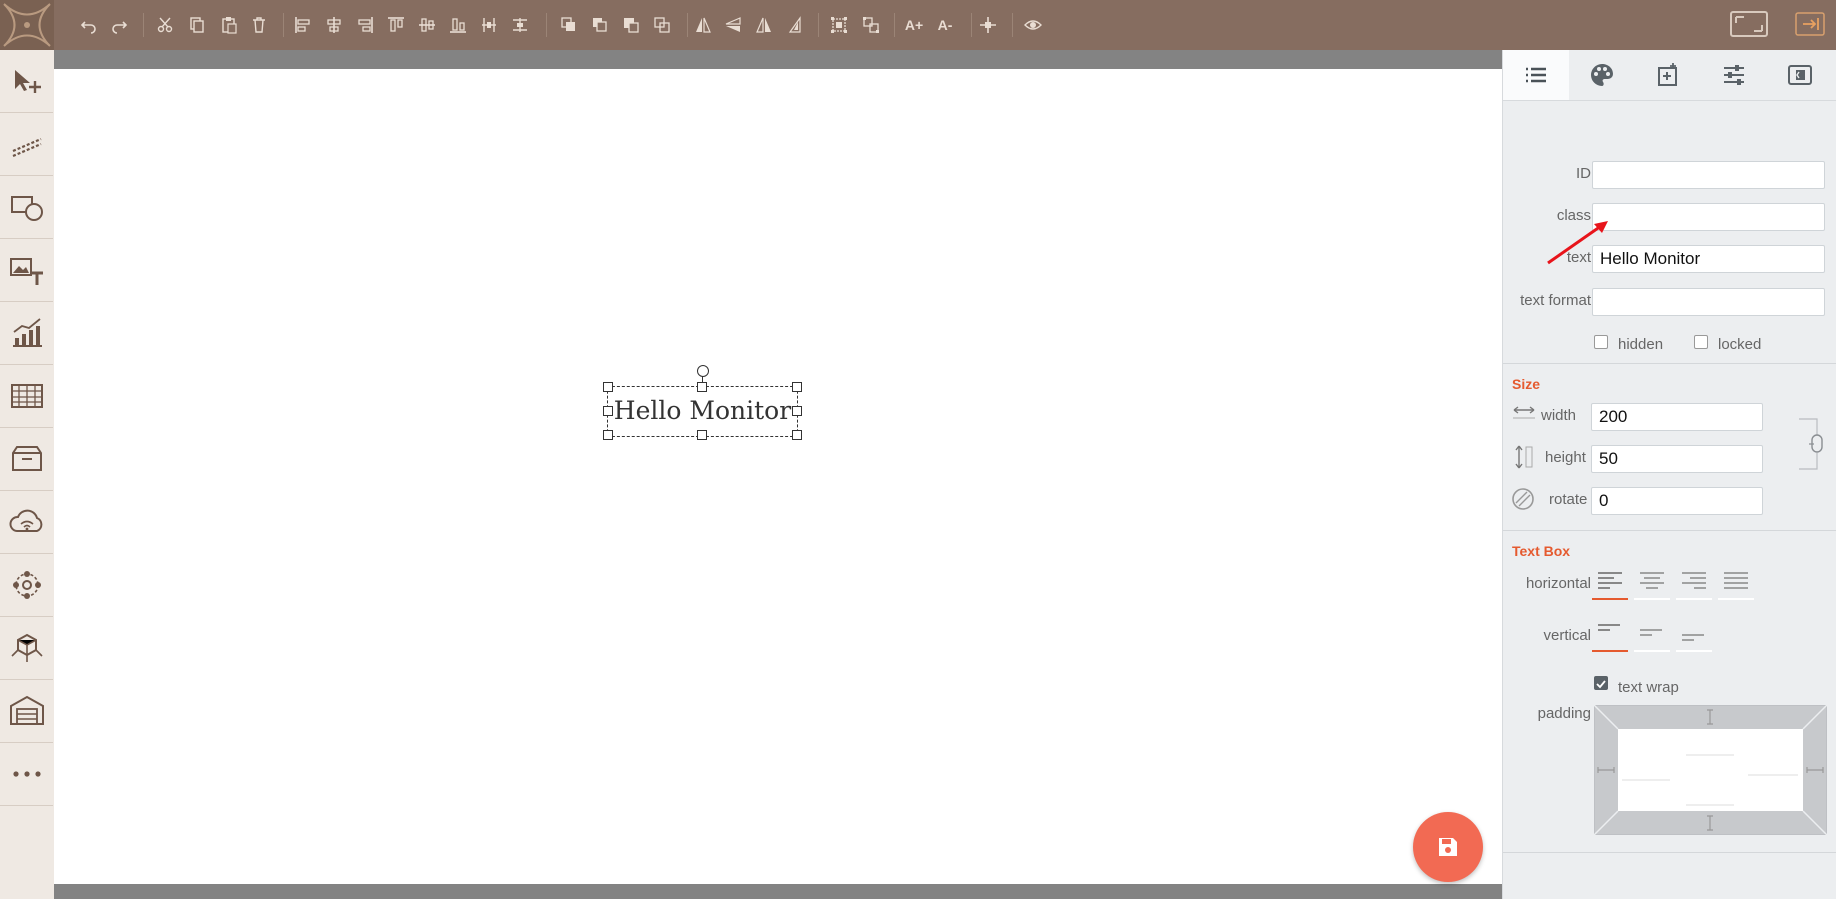 This screenshot has width=1836, height=899. I want to click on align-bottom-icon, so click(458, 25).